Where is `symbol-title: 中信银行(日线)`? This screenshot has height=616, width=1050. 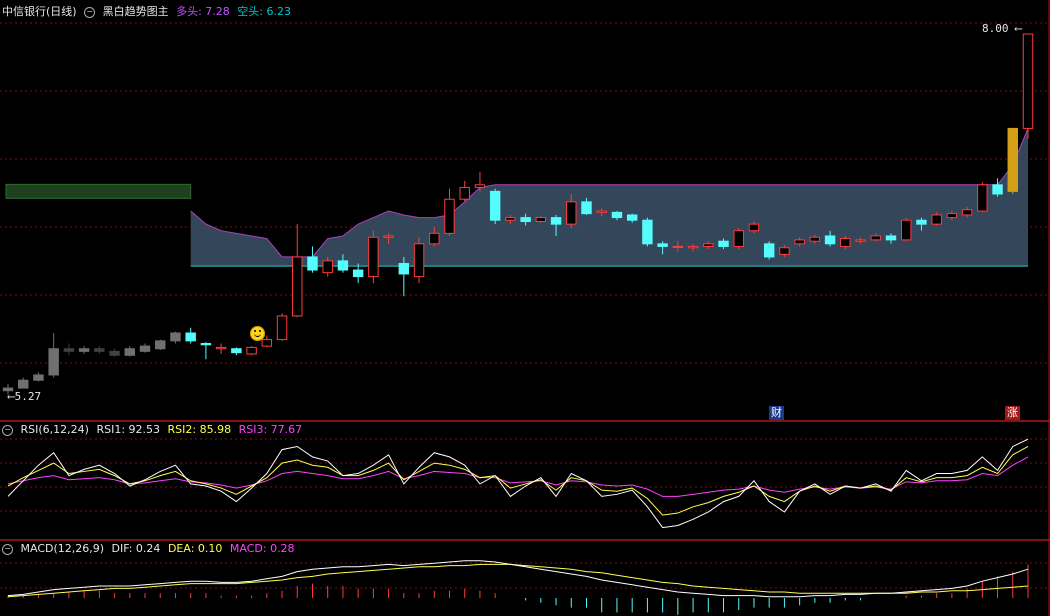
symbol-title: 中信银行(日线) is located at coordinates (39, 11).